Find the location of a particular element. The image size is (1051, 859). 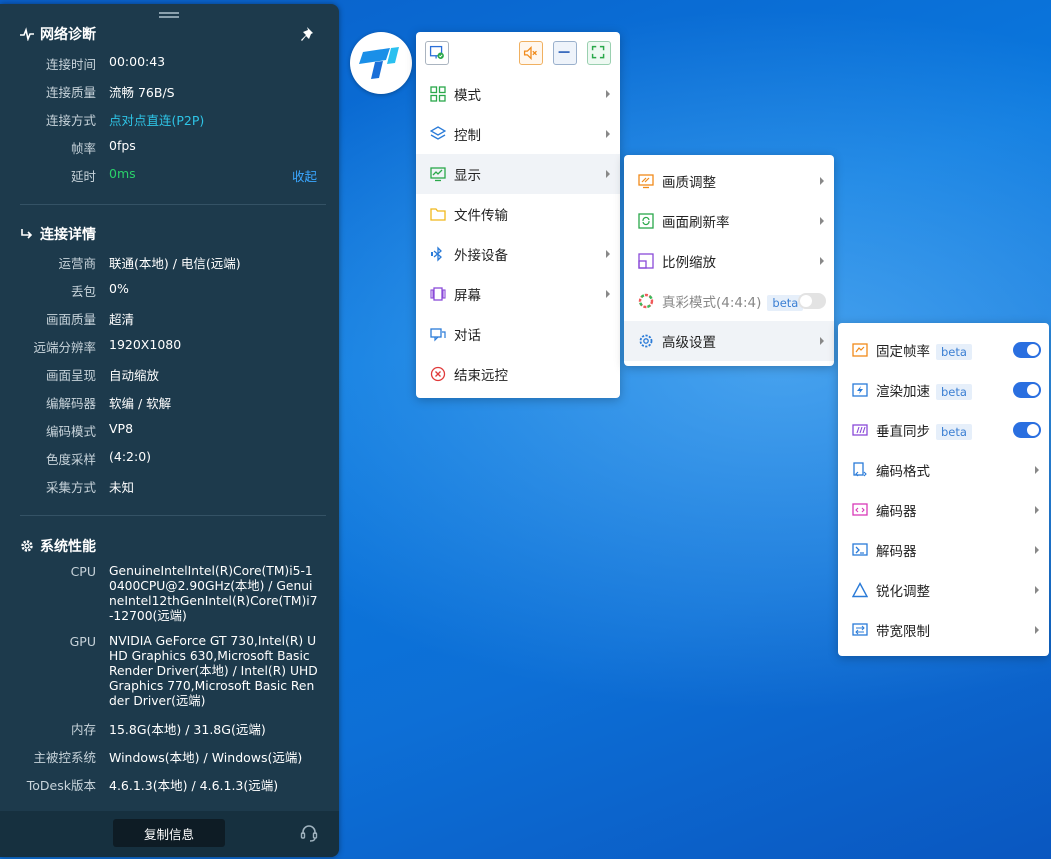

menu-item-screens: 屏幕 is located at coordinates (518, 294).